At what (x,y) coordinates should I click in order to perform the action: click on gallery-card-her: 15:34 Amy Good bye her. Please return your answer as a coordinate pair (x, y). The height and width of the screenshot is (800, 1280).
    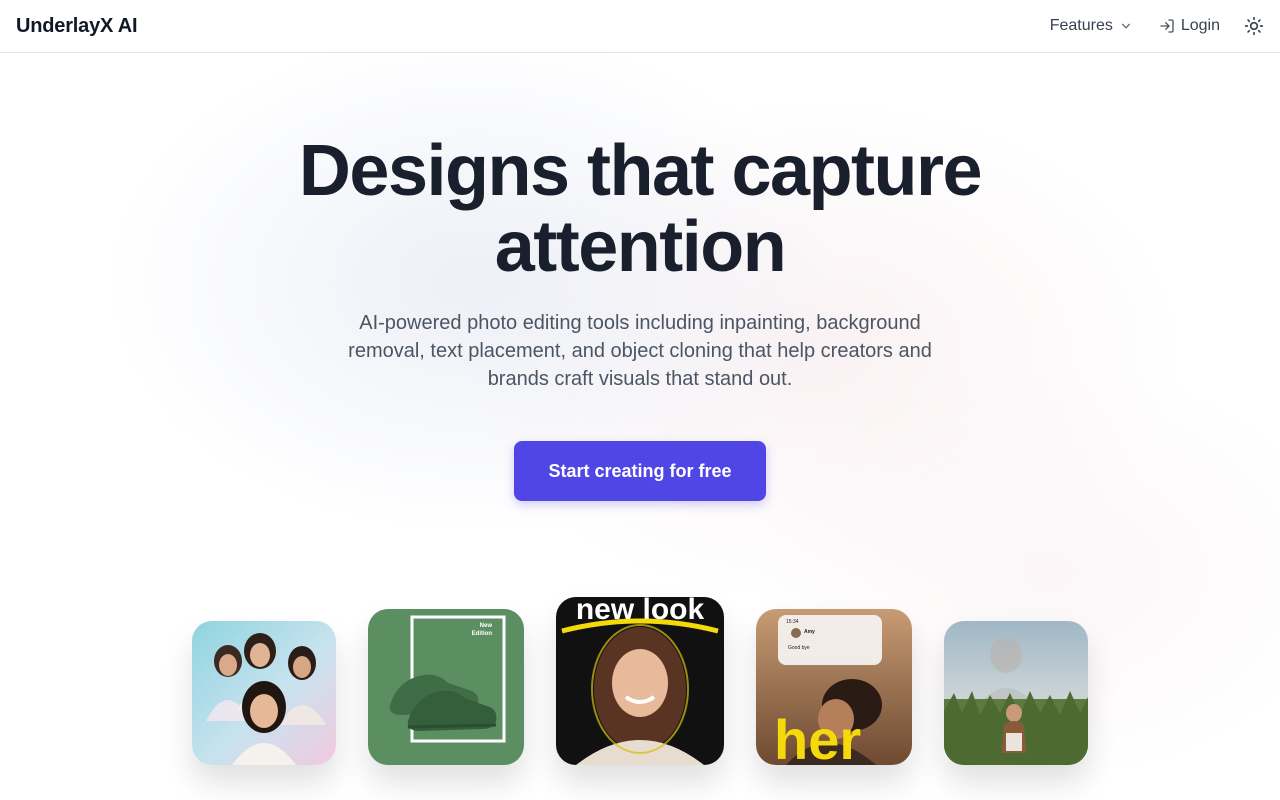
    Looking at the image, I should click on (834, 687).